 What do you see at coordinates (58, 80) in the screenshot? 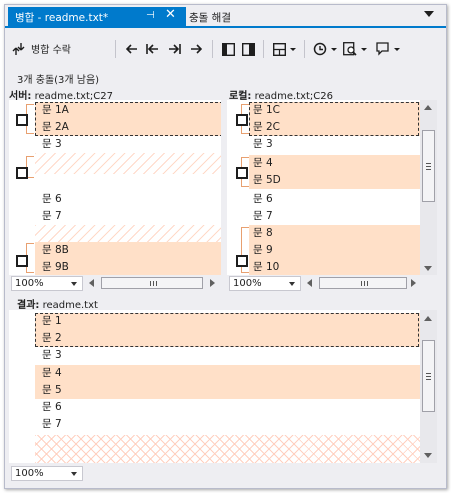
I see `conflict-count-label: 3개 충돌(3개 남음)` at bounding box center [58, 80].